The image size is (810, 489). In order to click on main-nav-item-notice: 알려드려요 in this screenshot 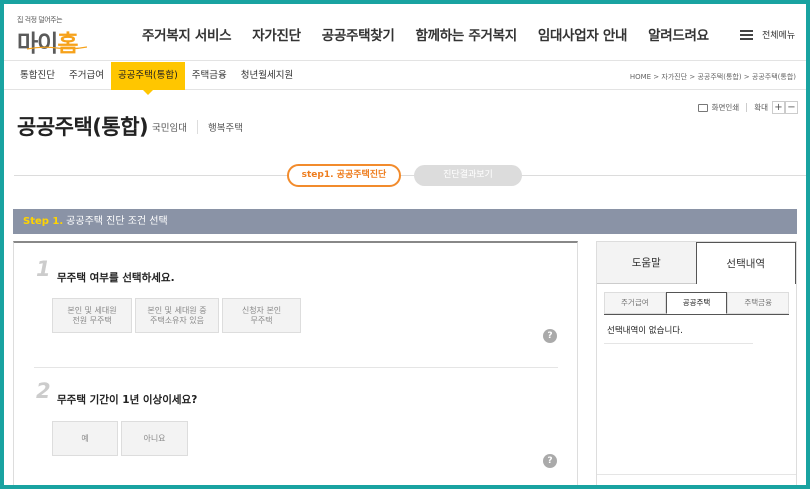, I will do `click(678, 34)`.